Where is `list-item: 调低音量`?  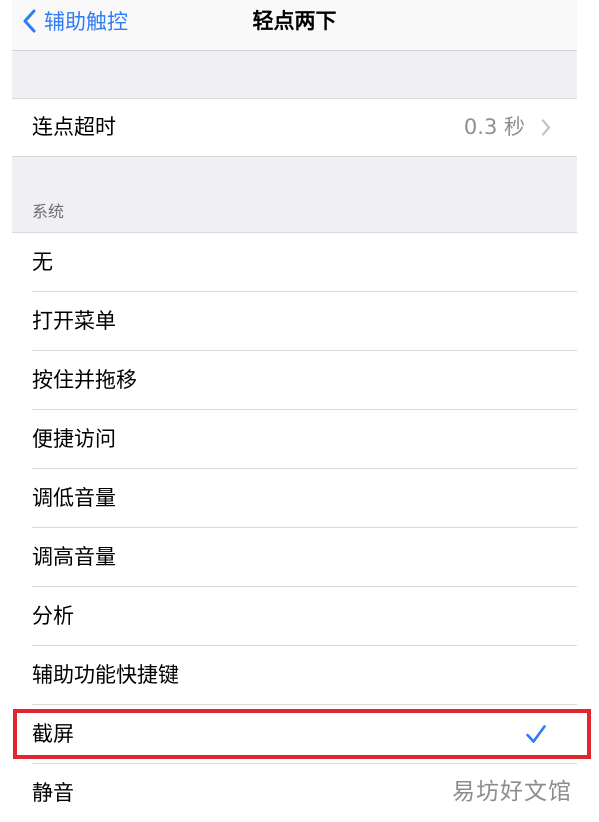 list-item: 调低音量 is located at coordinates (294, 498).